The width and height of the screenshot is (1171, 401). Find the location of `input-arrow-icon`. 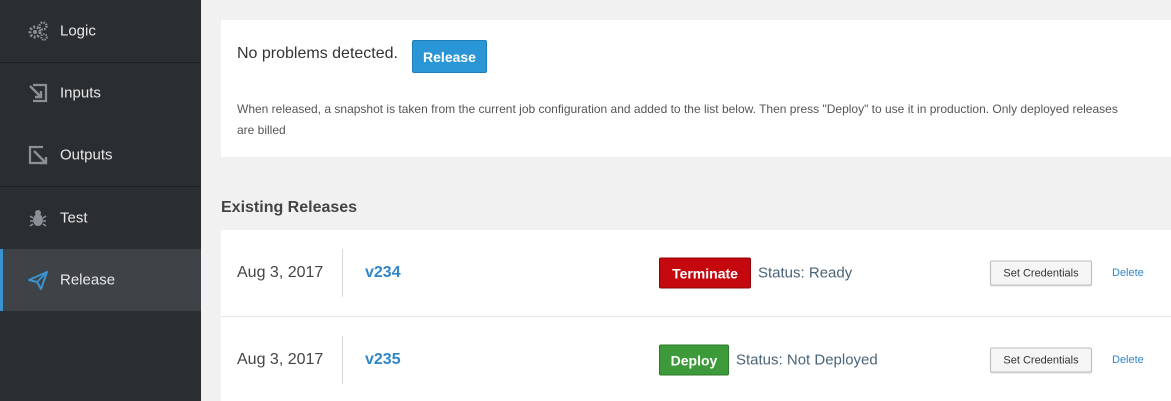

input-arrow-icon is located at coordinates (38, 93).